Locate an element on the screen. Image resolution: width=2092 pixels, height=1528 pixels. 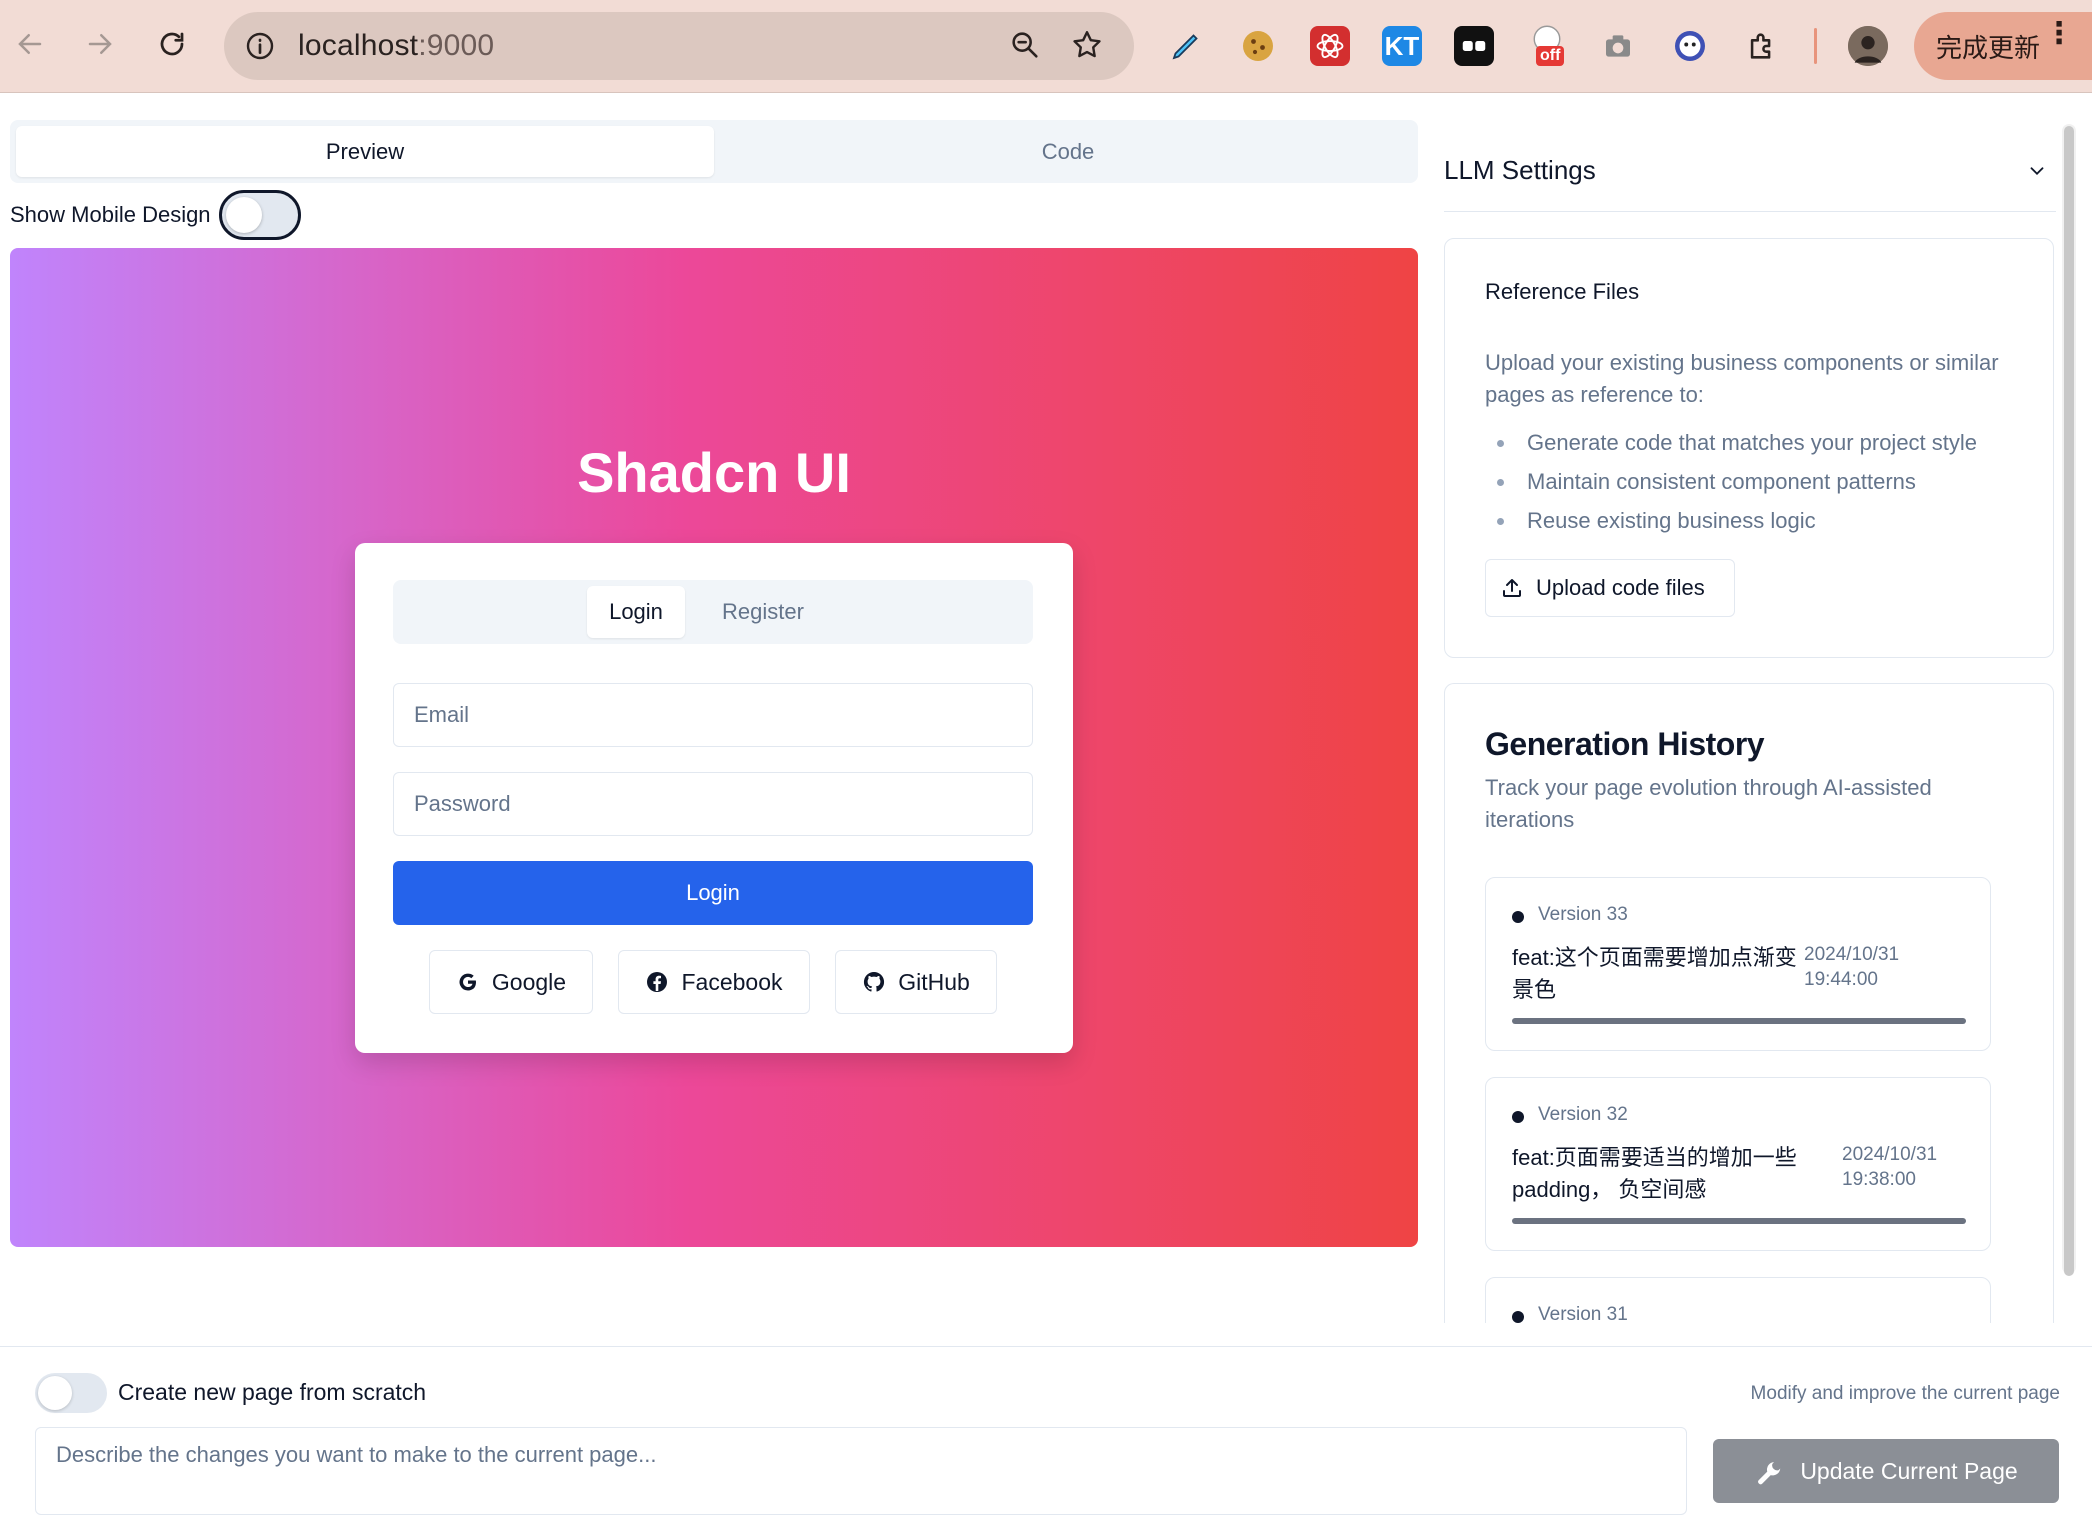
tab-register: Register is located at coordinates (763, 612).